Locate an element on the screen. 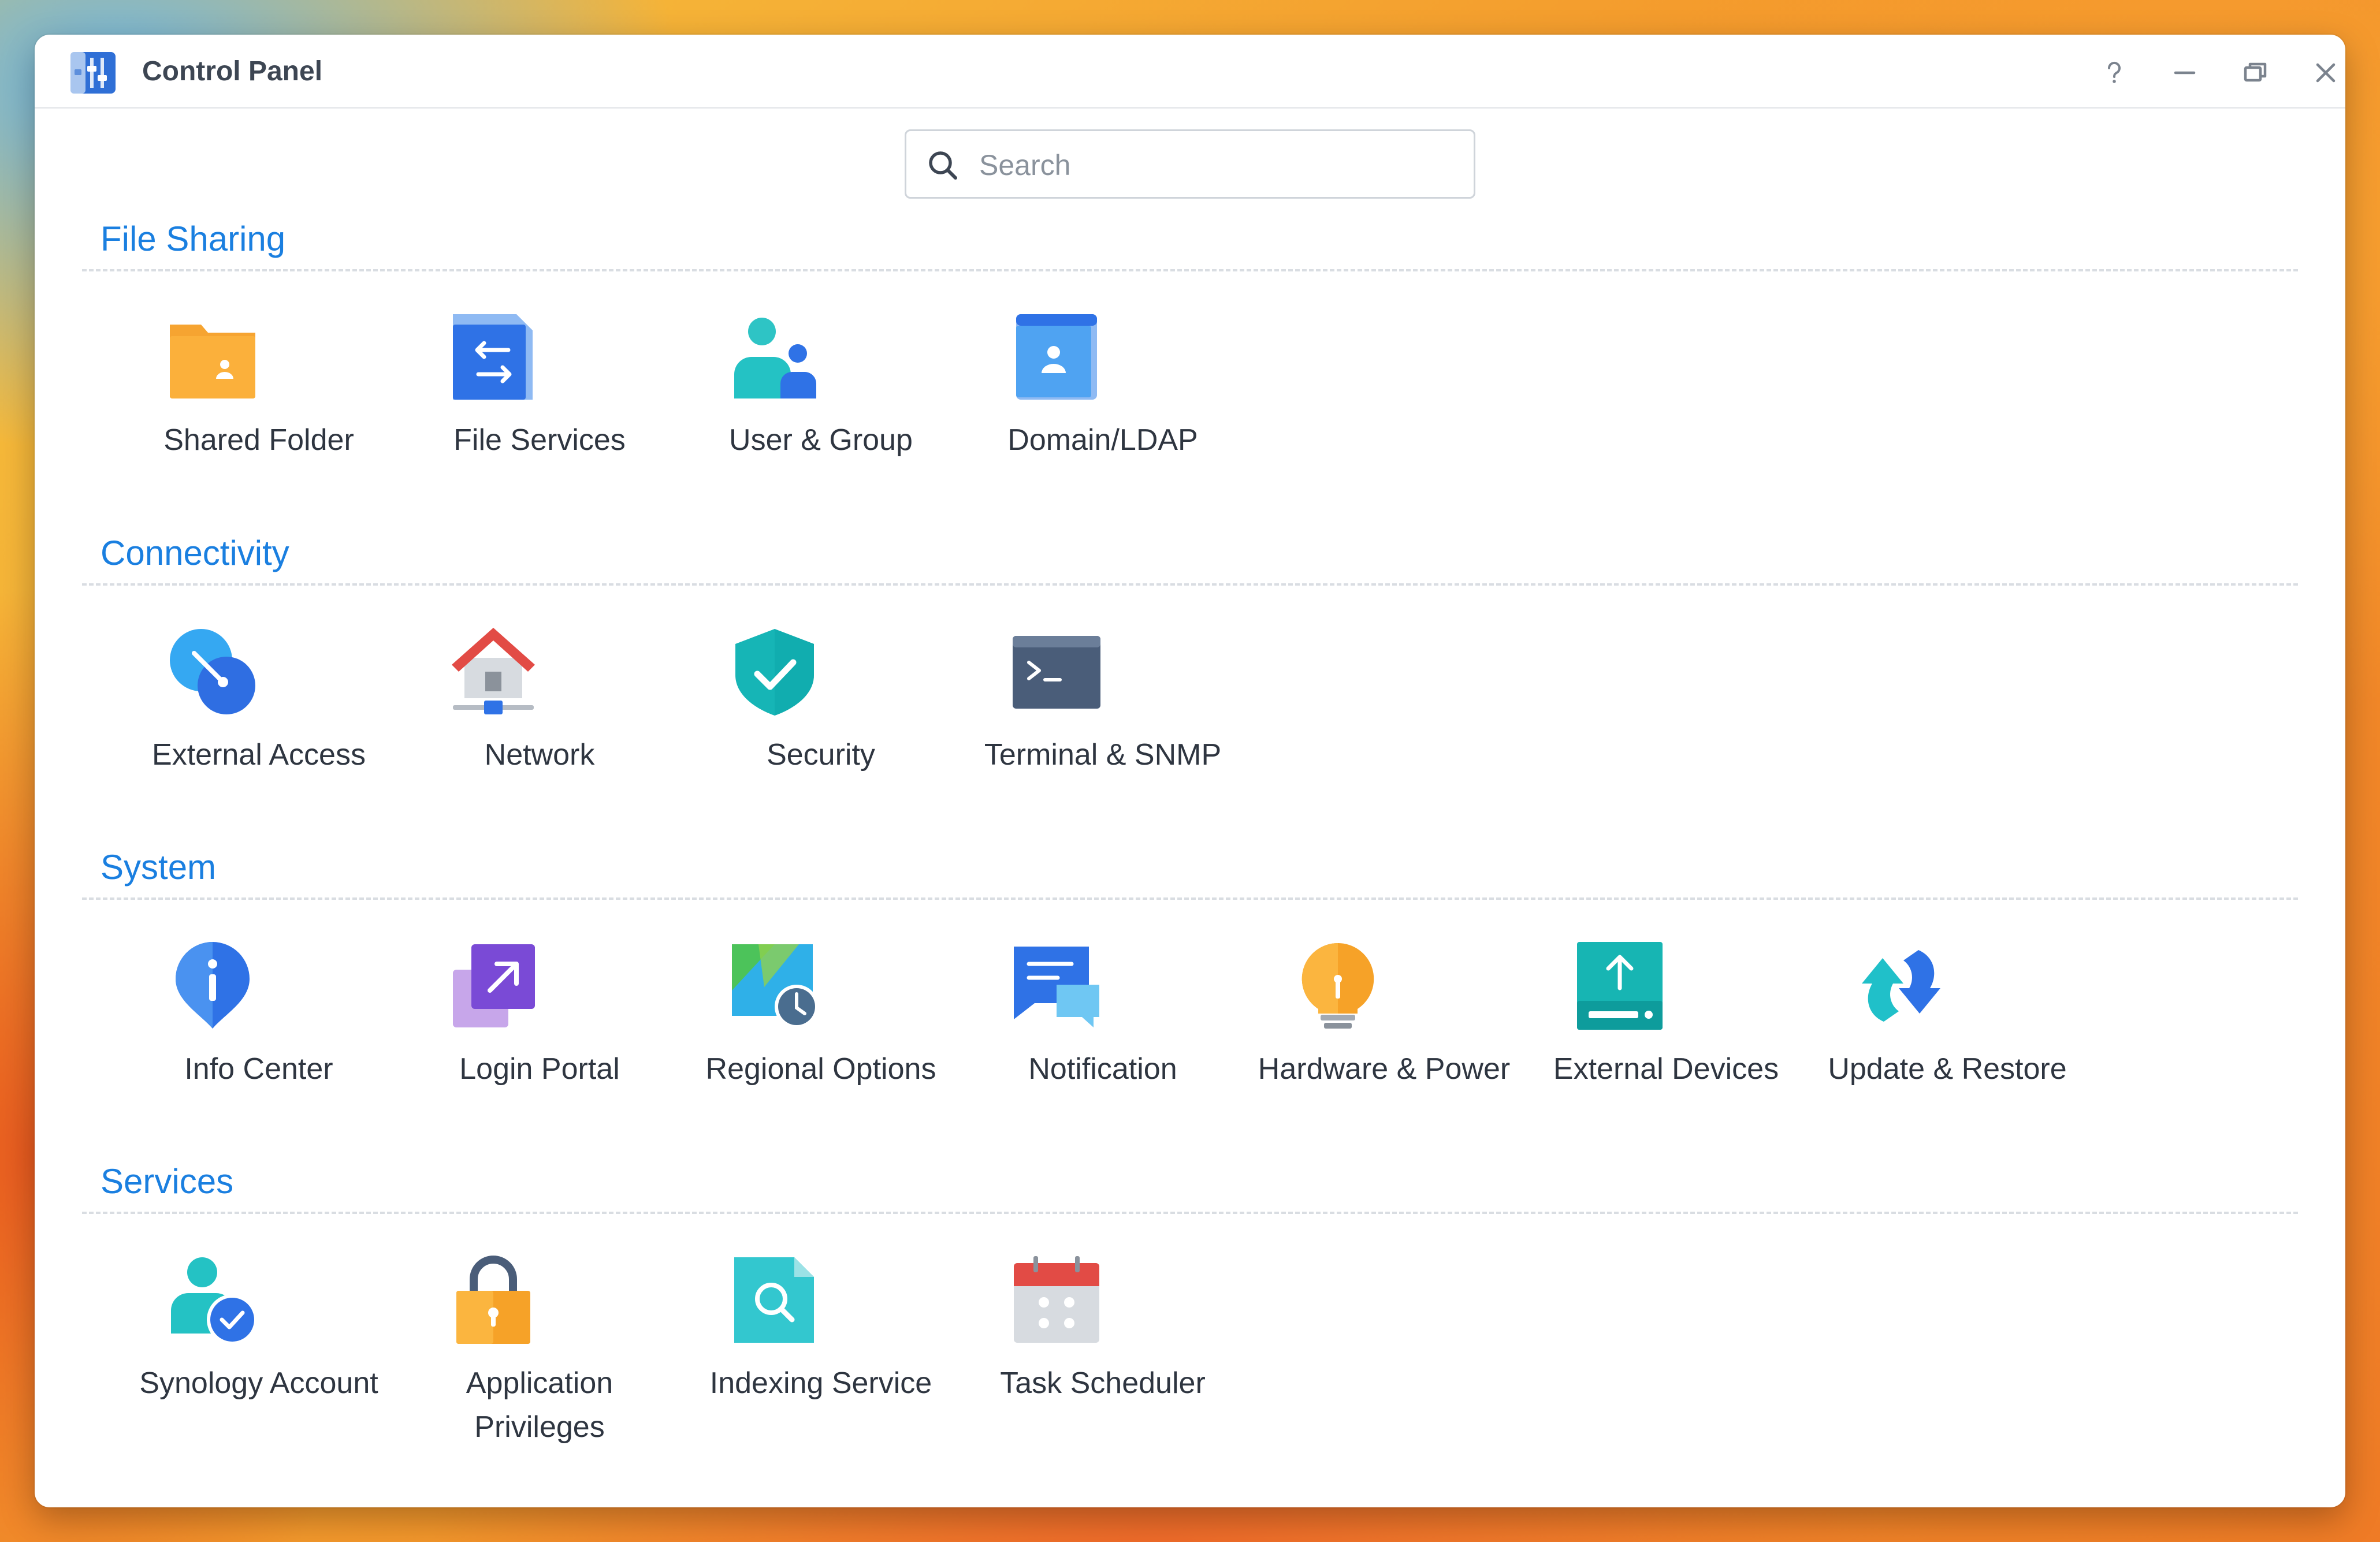 The image size is (2380, 1542). info-center-icon is located at coordinates (213, 986).